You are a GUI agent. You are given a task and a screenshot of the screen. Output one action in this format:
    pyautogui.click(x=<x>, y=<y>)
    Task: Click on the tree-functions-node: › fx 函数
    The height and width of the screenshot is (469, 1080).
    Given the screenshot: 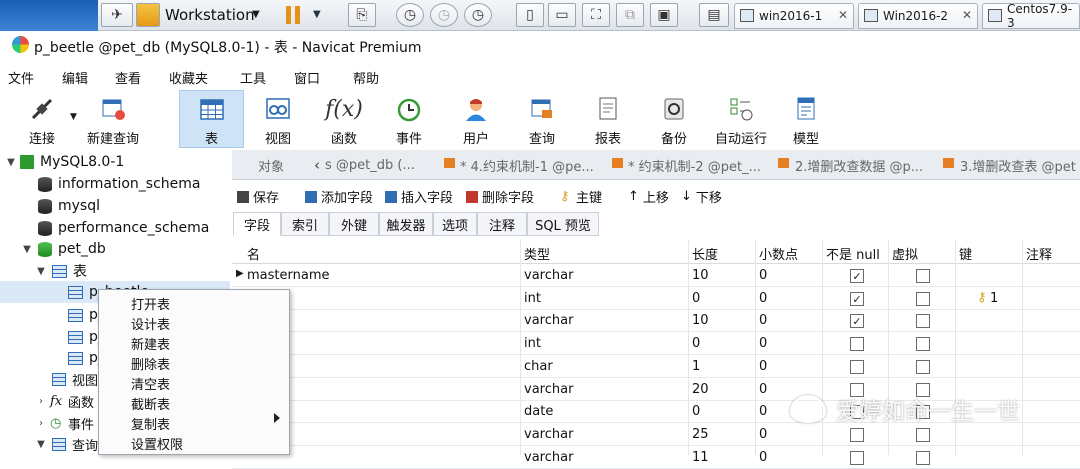 What is the action you would take?
    pyautogui.click(x=64, y=401)
    